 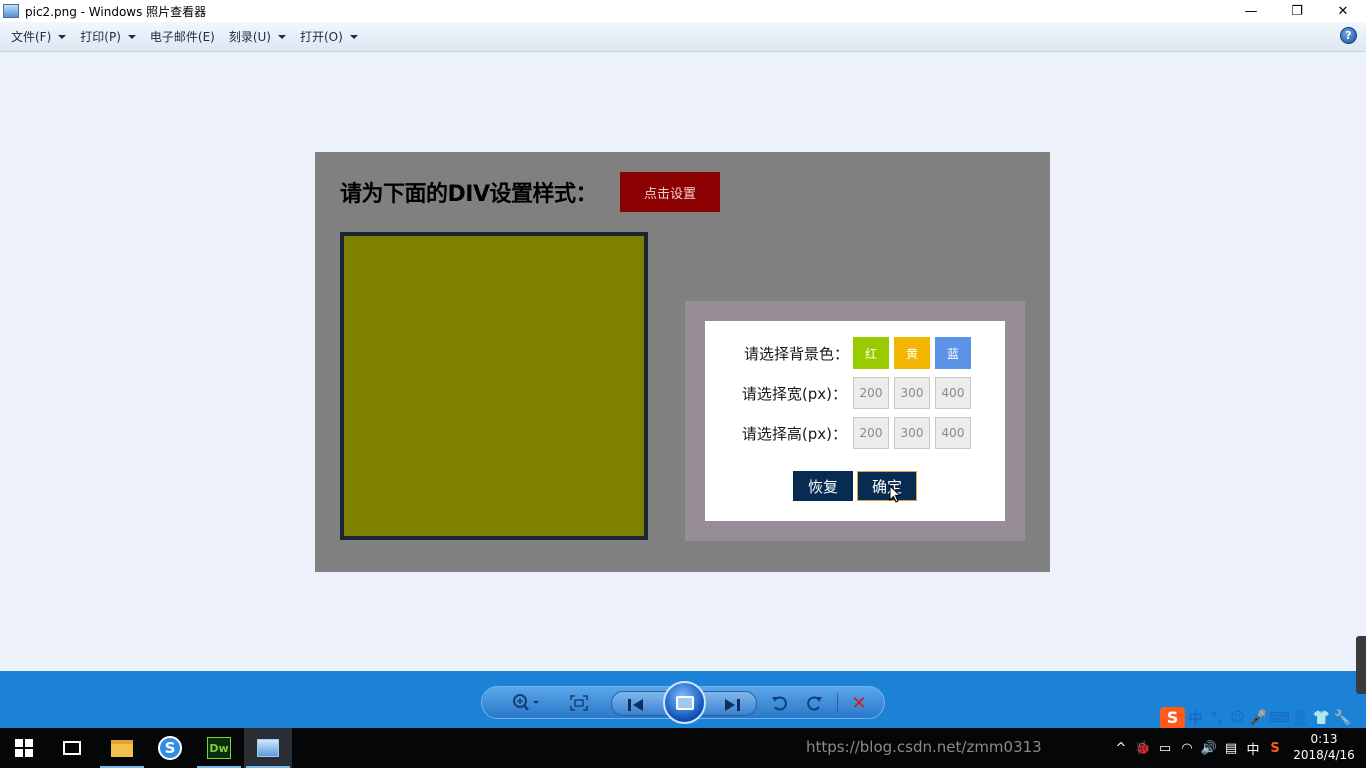 I want to click on menu-open: 打开(O), so click(x=329, y=37).